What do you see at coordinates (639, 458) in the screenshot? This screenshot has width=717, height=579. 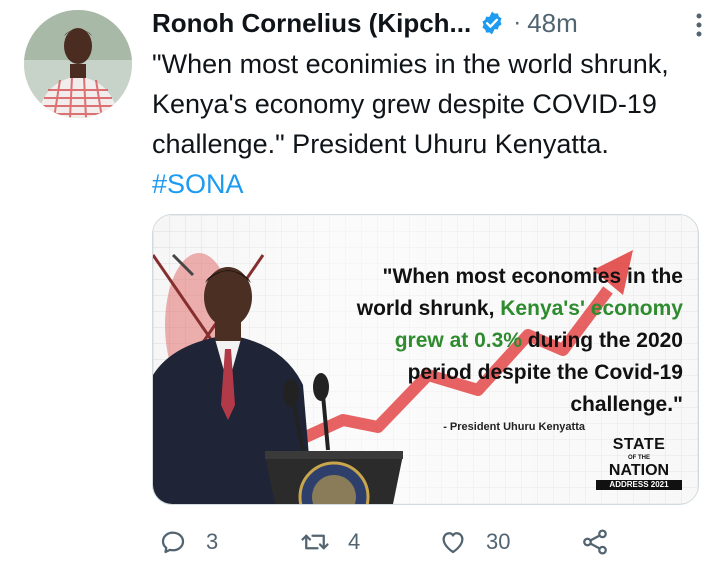 I see `logo-line-2: OF THE` at bounding box center [639, 458].